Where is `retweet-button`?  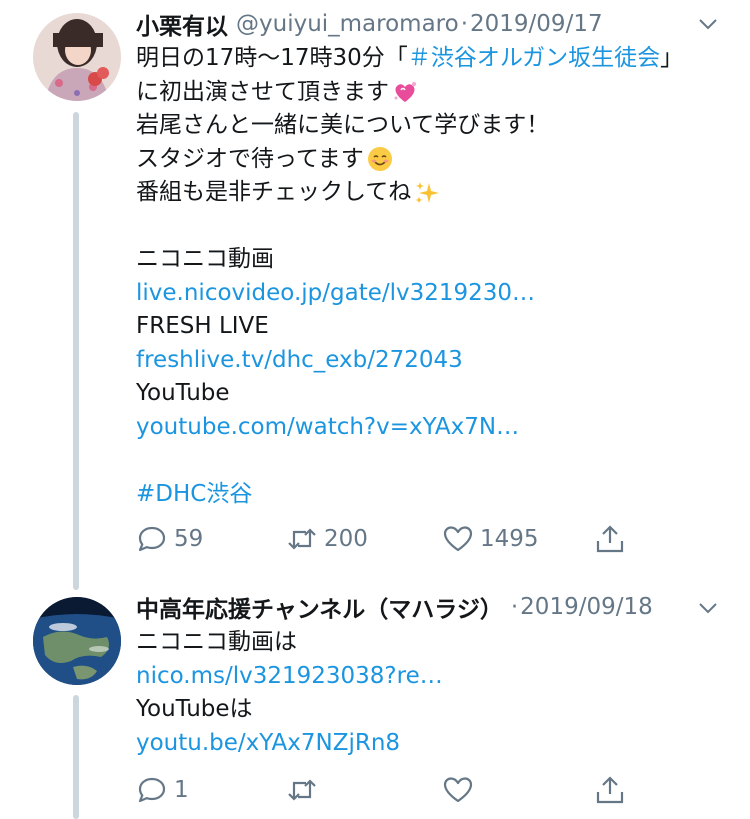 retweet-button is located at coordinates (305, 790).